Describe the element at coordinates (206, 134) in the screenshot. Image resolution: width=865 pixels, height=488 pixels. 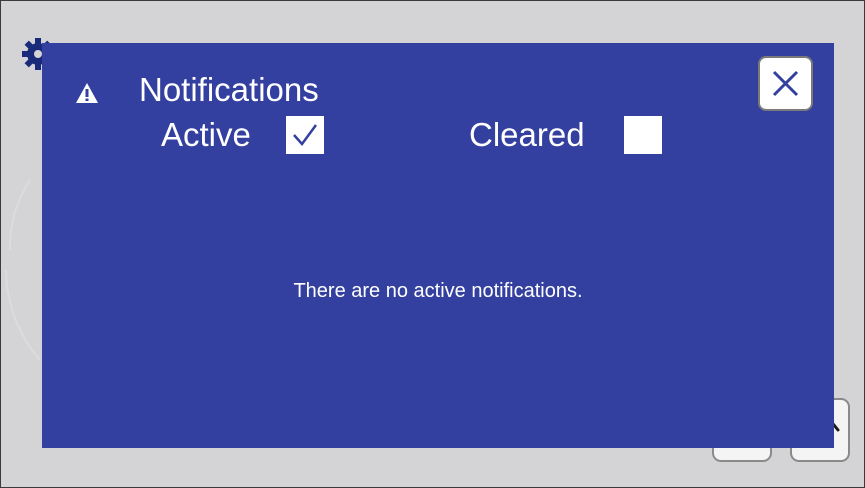
I see `active-filter-label: Active` at that location.